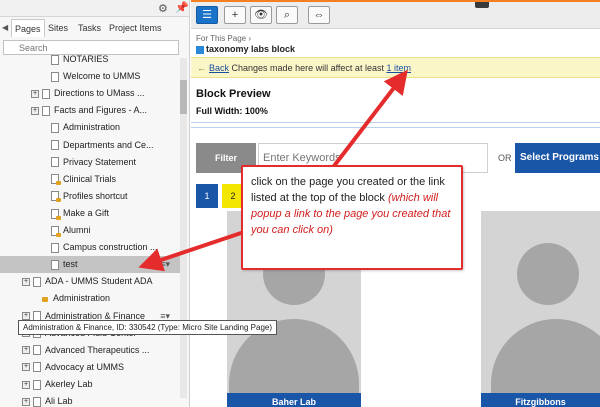 Image resolution: width=600 pixels, height=407 pixels. I want to click on lab-card-name: Fitzgibbons, so click(540, 400).